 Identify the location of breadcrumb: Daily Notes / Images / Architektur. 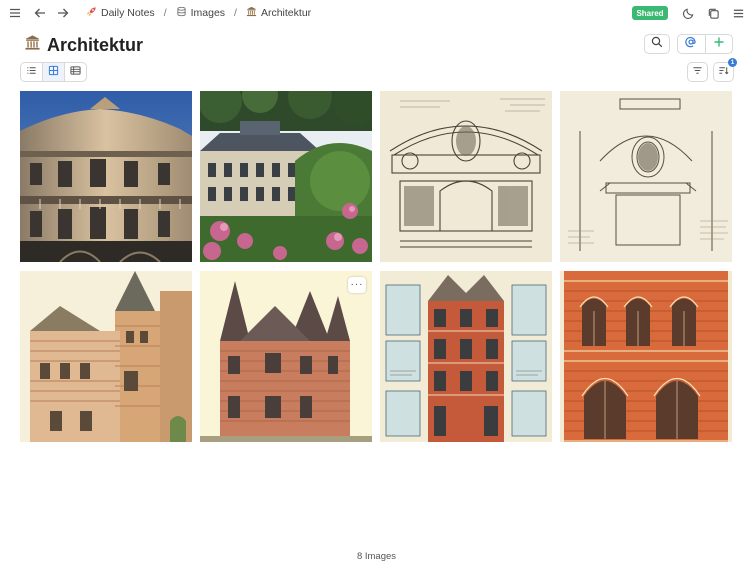
(198, 13).